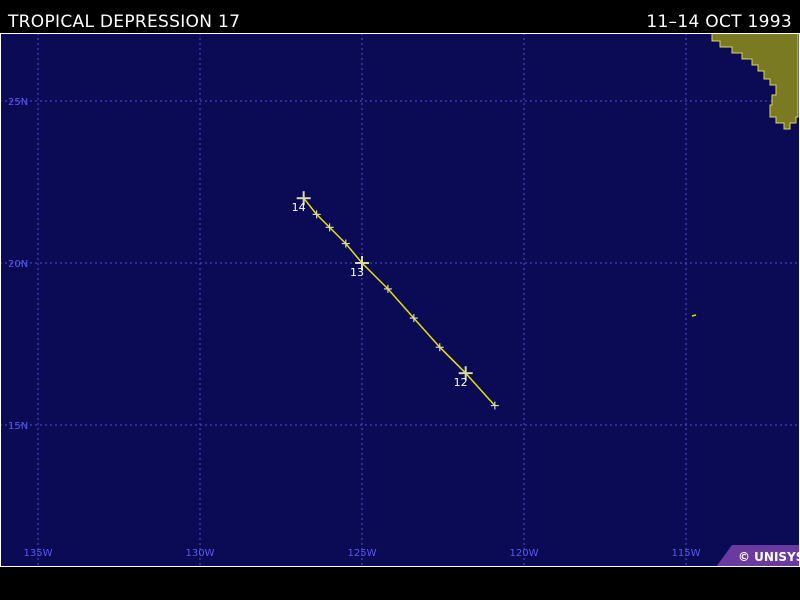 The width and height of the screenshot is (800, 600). Describe the element at coordinates (461, 382) in the screenshot. I see `day-label: 12` at that location.